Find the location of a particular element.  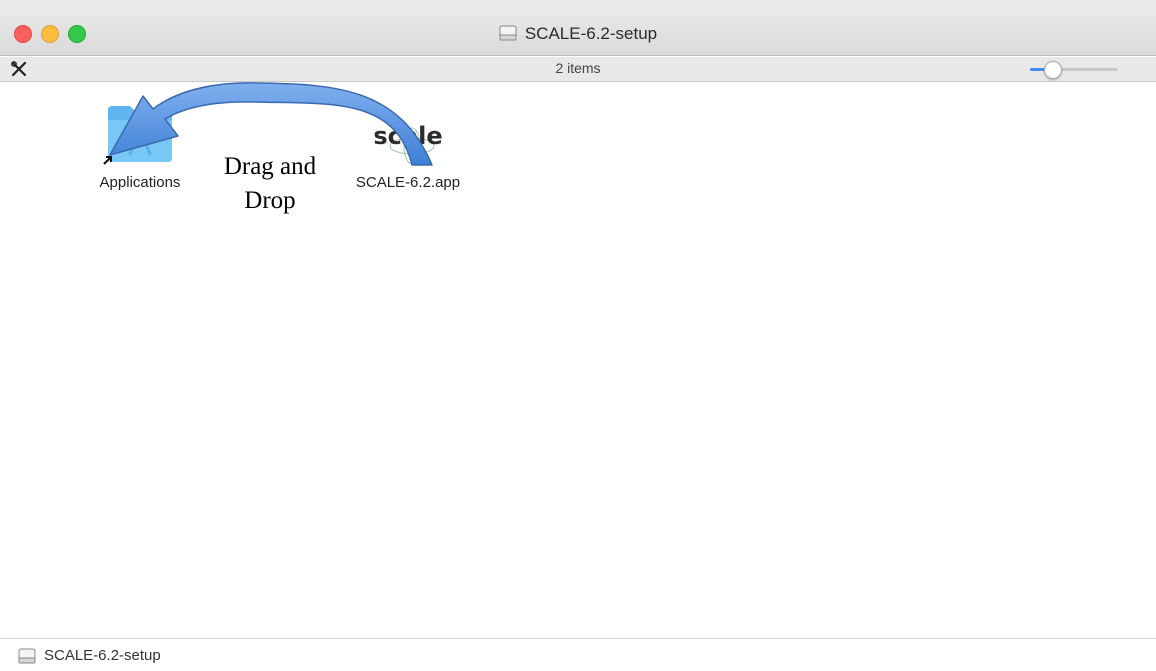

annotation-line-1: Drag and is located at coordinates (270, 166).